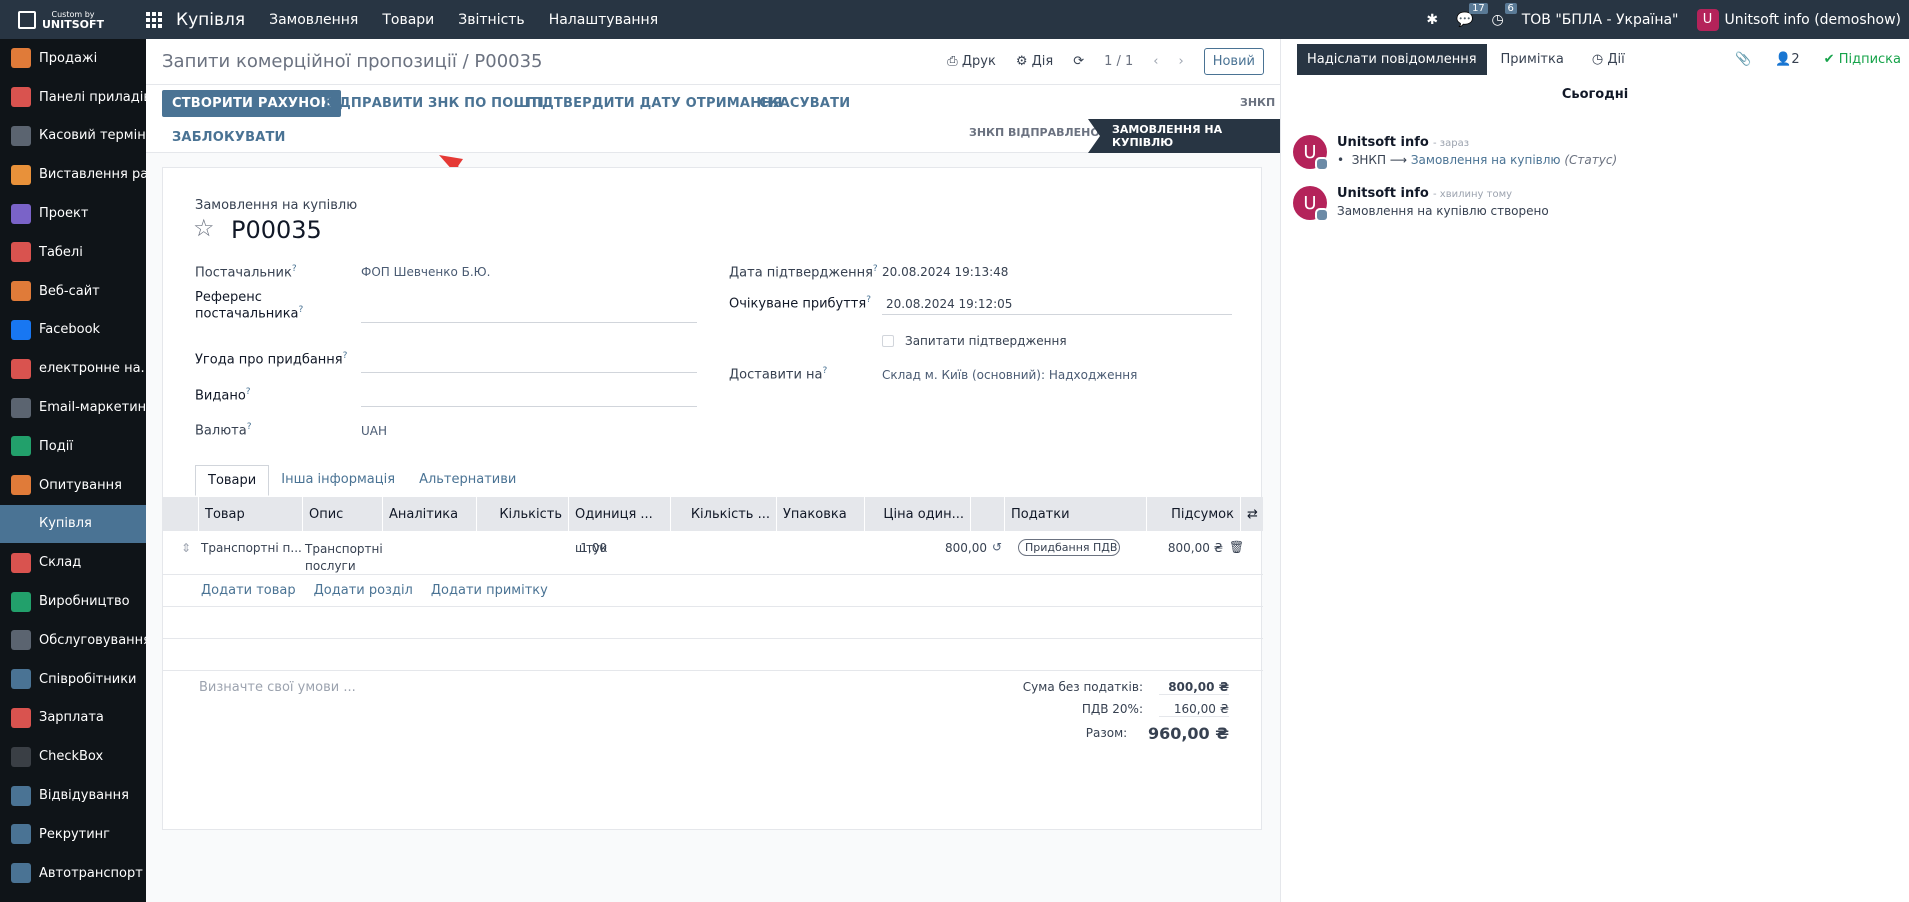  What do you see at coordinates (1532, 59) in the screenshot?
I see `log-note-button: Примітка` at bounding box center [1532, 59].